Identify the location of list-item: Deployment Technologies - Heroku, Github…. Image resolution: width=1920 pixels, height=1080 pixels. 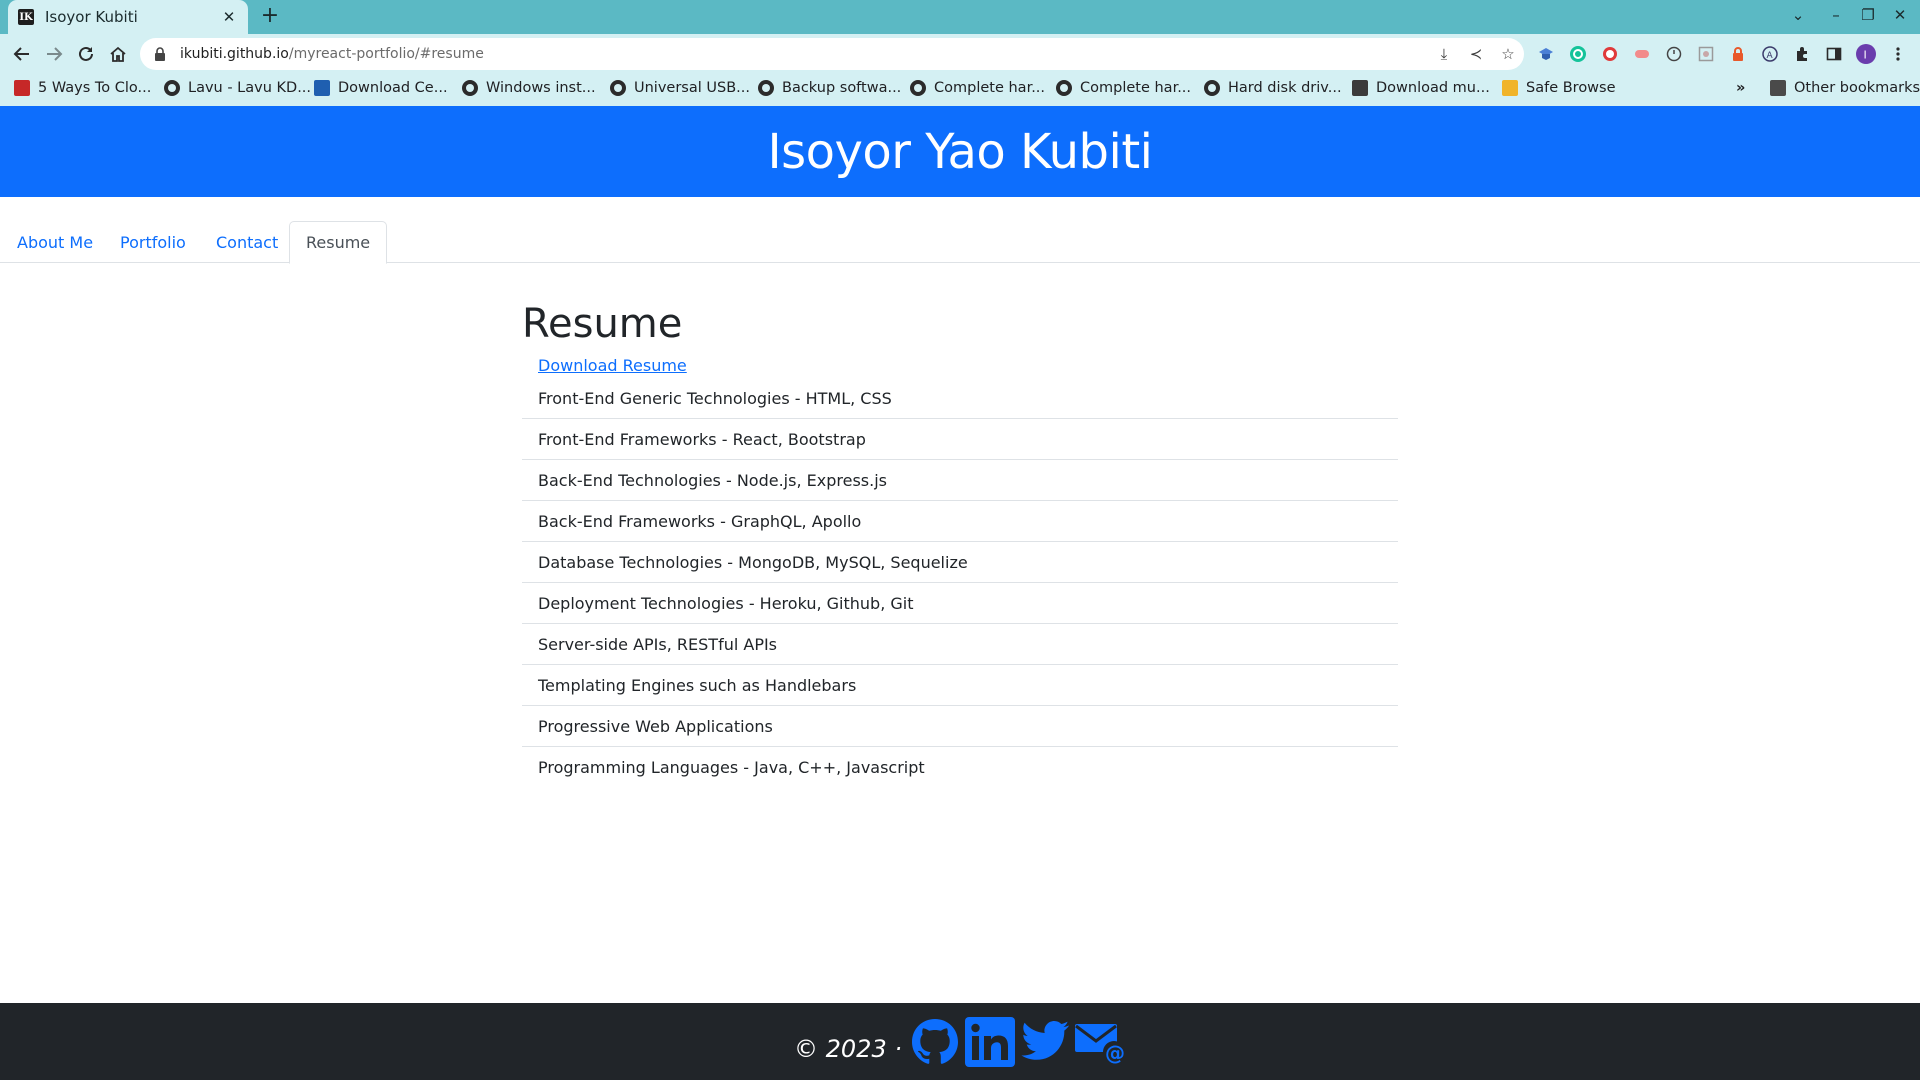
(960, 603).